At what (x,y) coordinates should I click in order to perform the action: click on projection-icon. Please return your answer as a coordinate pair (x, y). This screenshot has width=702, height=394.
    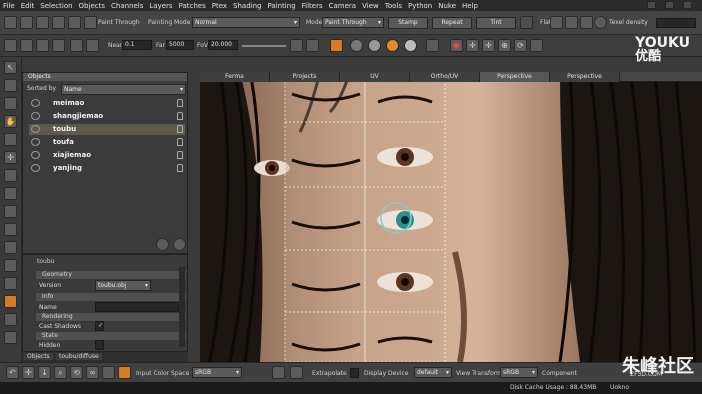
    Looking at the image, I should click on (10, 301).